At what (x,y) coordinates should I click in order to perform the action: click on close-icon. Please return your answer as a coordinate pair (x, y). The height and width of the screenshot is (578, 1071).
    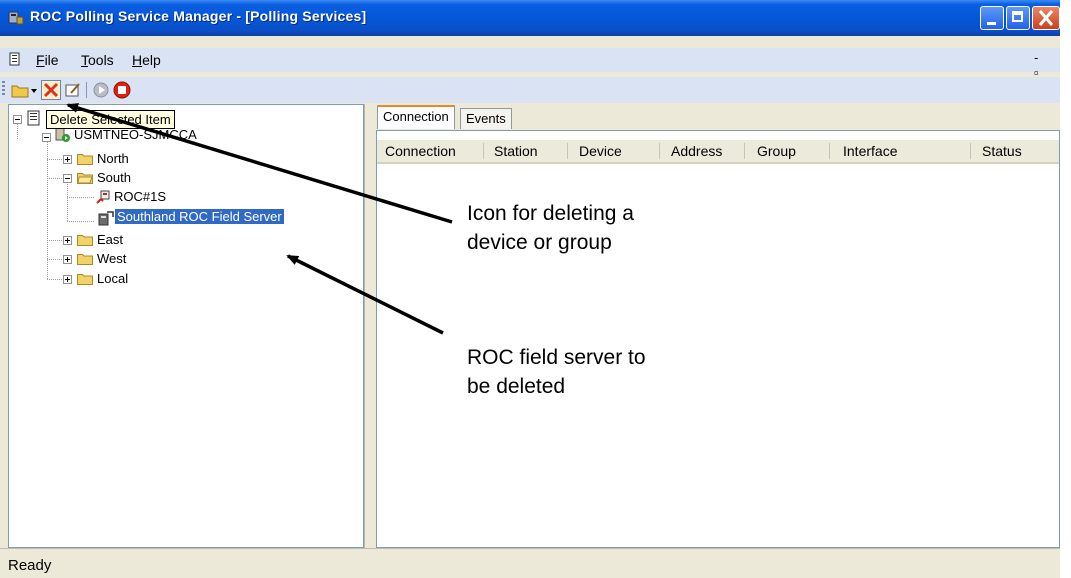
    Looking at the image, I should click on (1046, 18).